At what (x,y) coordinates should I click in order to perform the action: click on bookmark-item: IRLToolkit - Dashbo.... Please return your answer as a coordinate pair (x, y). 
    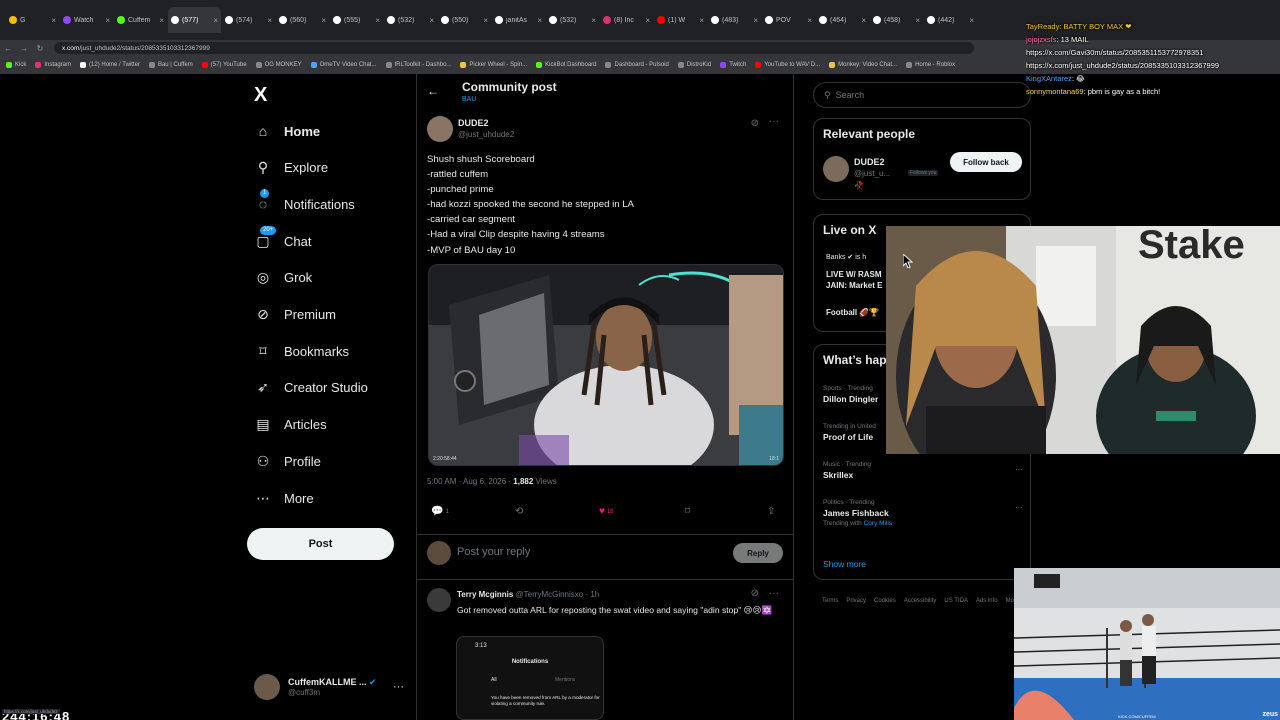
    Looking at the image, I should click on (418, 65).